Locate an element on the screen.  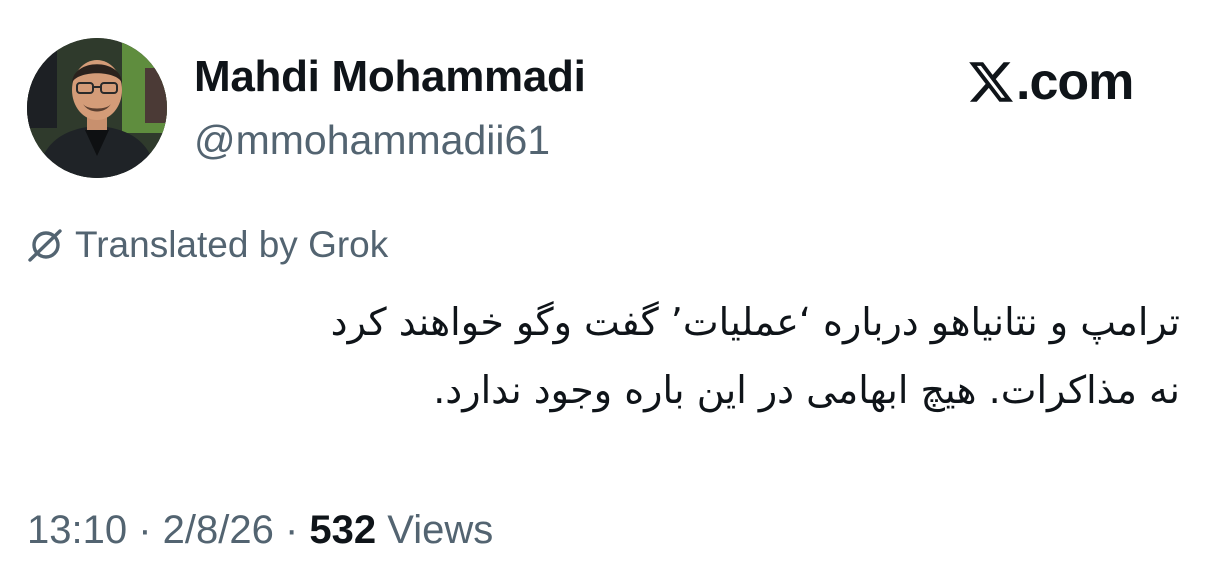
author-handle: @mmohammadii61 is located at coordinates (372, 140).